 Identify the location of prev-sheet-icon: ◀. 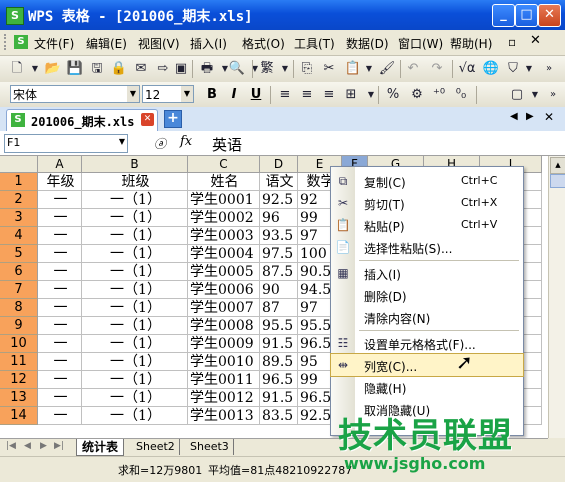
(27, 446).